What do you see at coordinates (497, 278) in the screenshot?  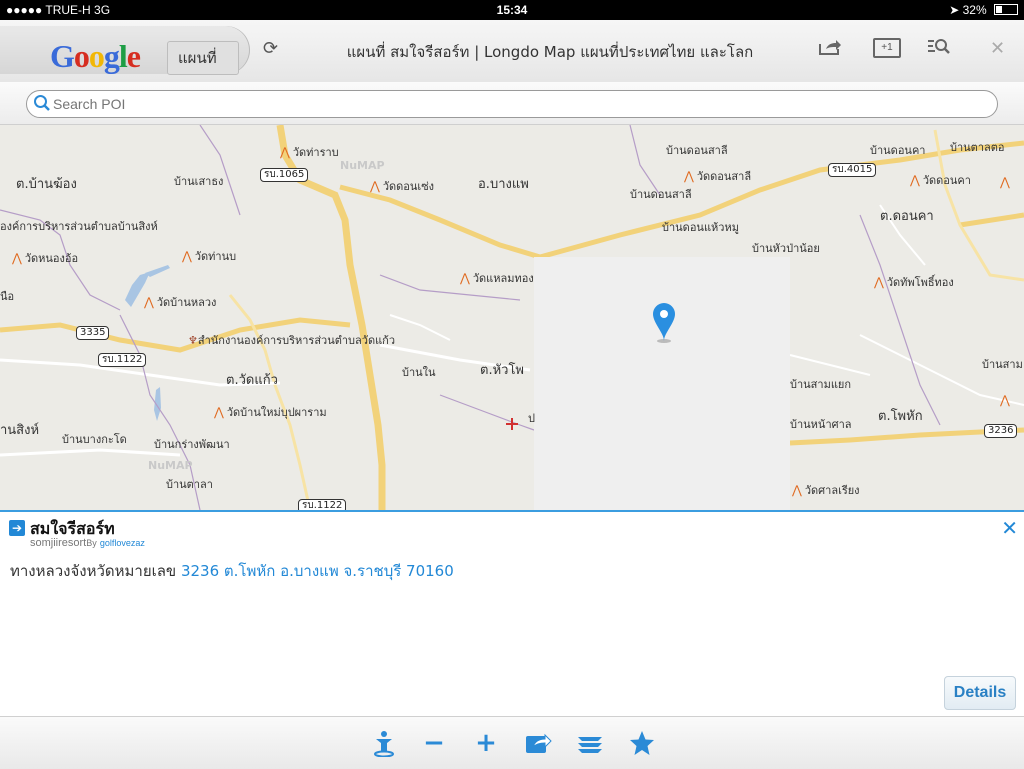 I see `map-label: ⋀ วัดแหลมทอง` at bounding box center [497, 278].